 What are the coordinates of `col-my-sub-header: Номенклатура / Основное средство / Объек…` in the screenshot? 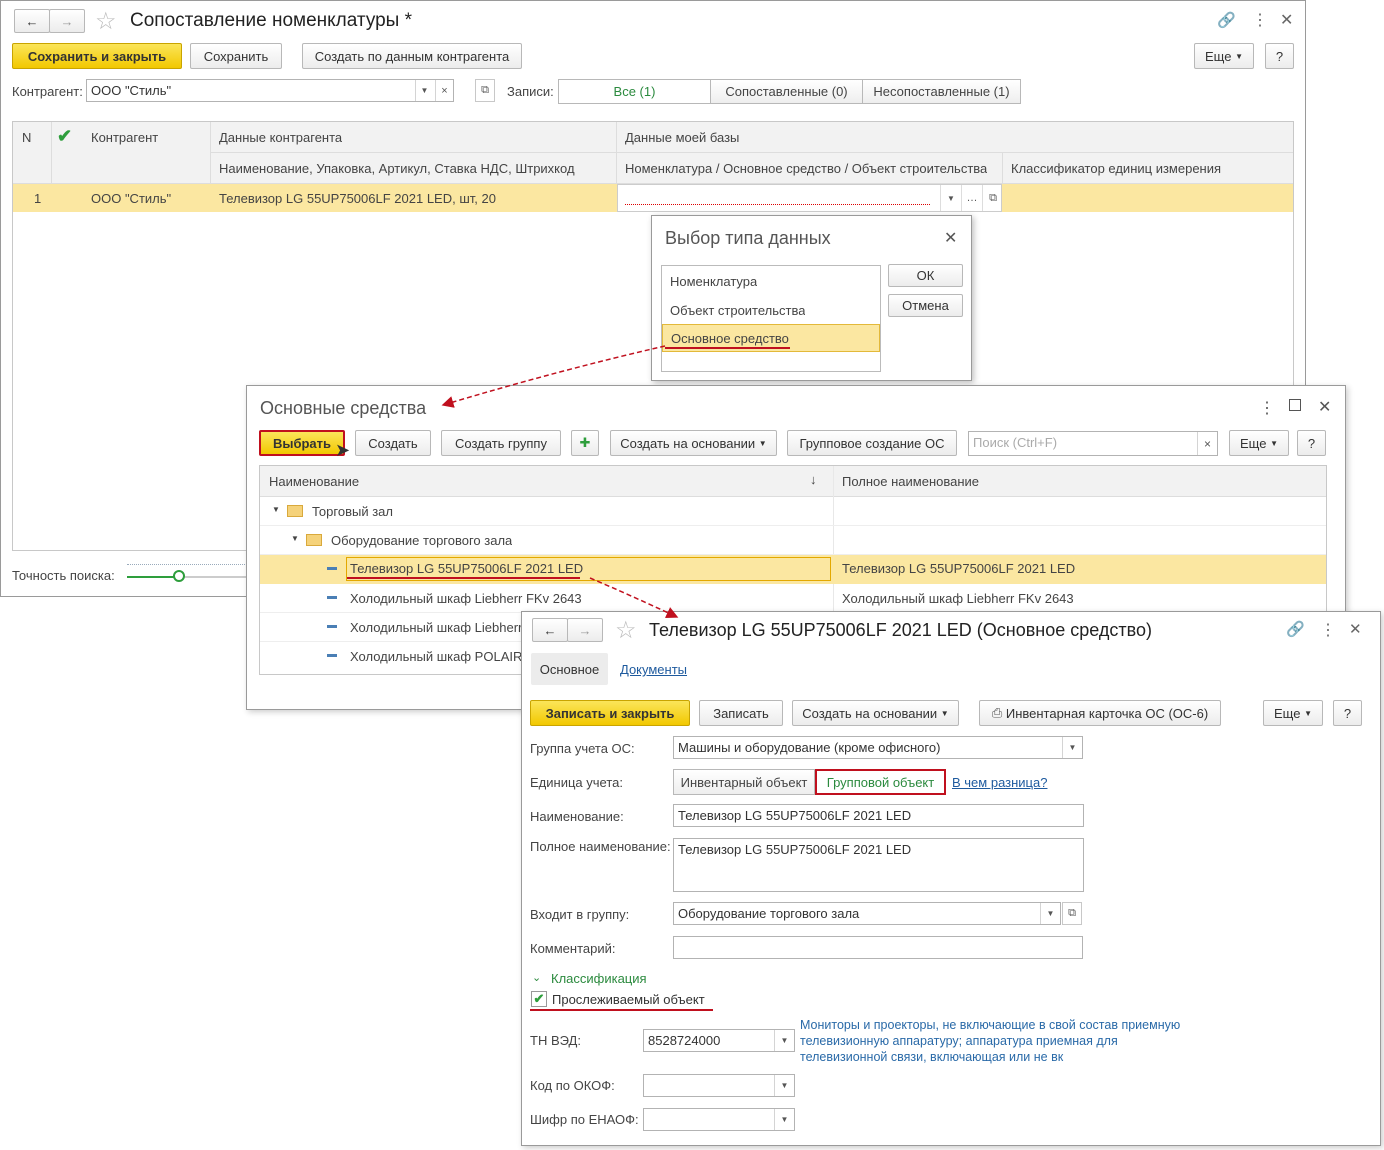 It's located at (806, 168).